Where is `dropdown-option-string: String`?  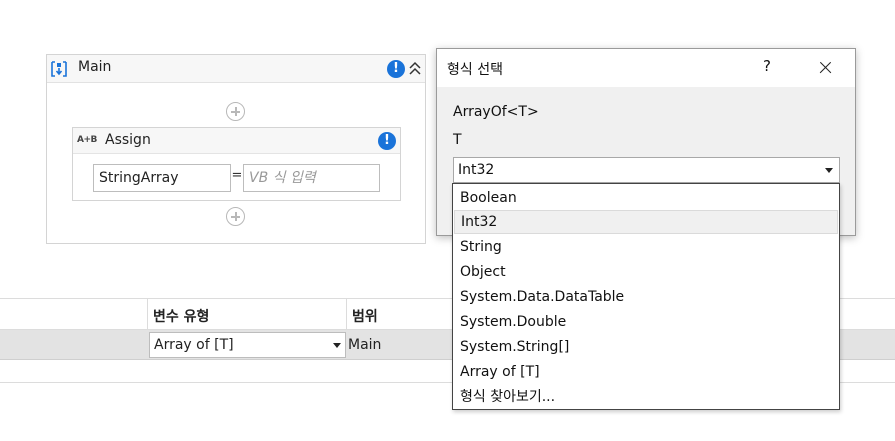
dropdown-option-string: String is located at coordinates (646, 247).